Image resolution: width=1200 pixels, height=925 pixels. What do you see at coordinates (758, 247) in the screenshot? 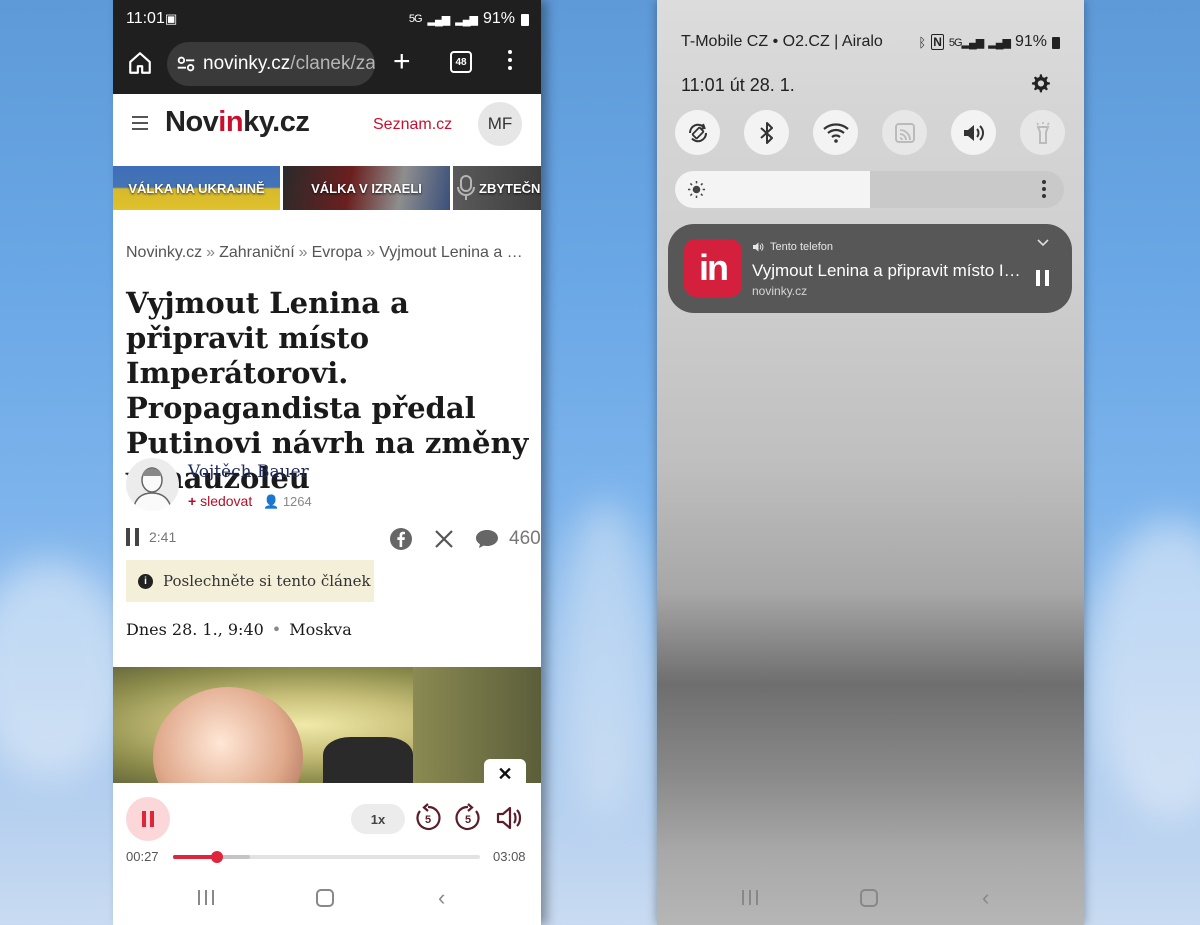
I see `speaker-icon` at bounding box center [758, 247].